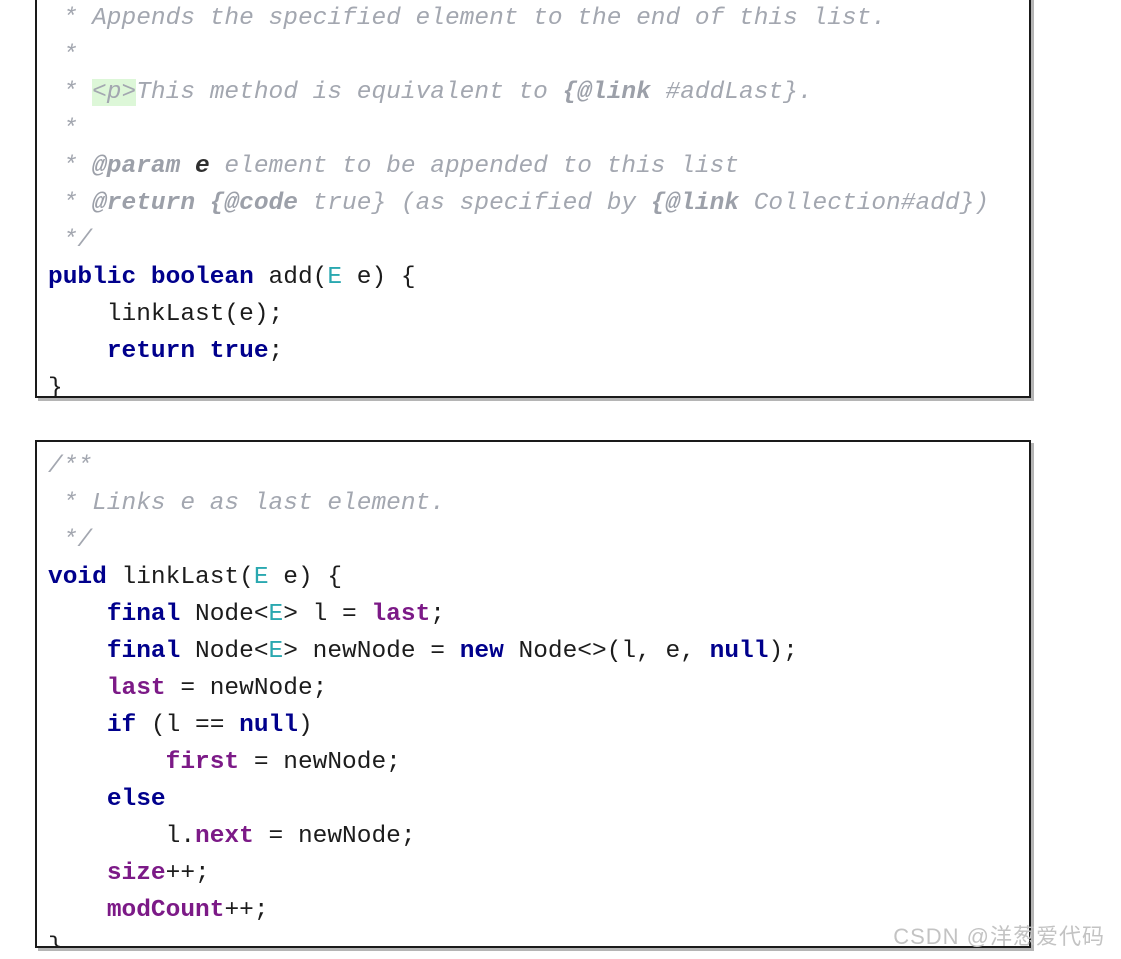 The width and height of the screenshot is (1121, 959). Describe the element at coordinates (136, 873) in the screenshot. I see `code-token: size` at that location.